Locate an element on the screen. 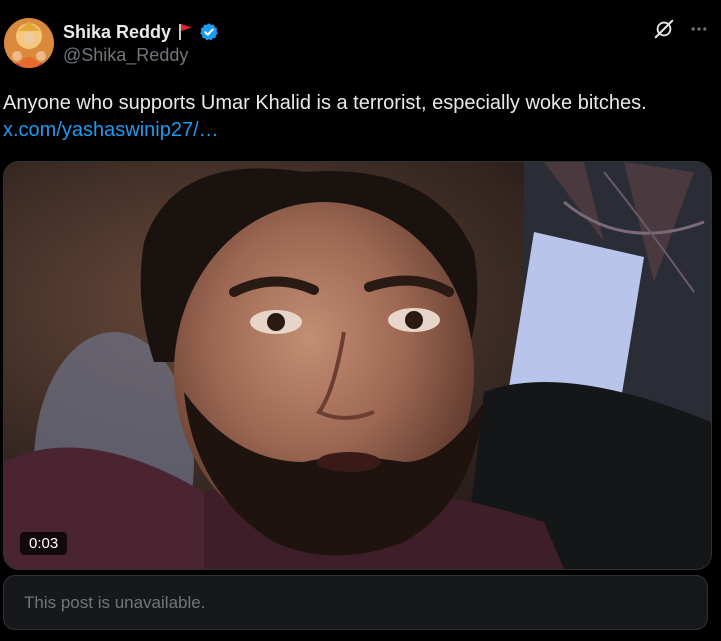 The image size is (721, 641). more-dots-icon is located at coordinates (699, 29).